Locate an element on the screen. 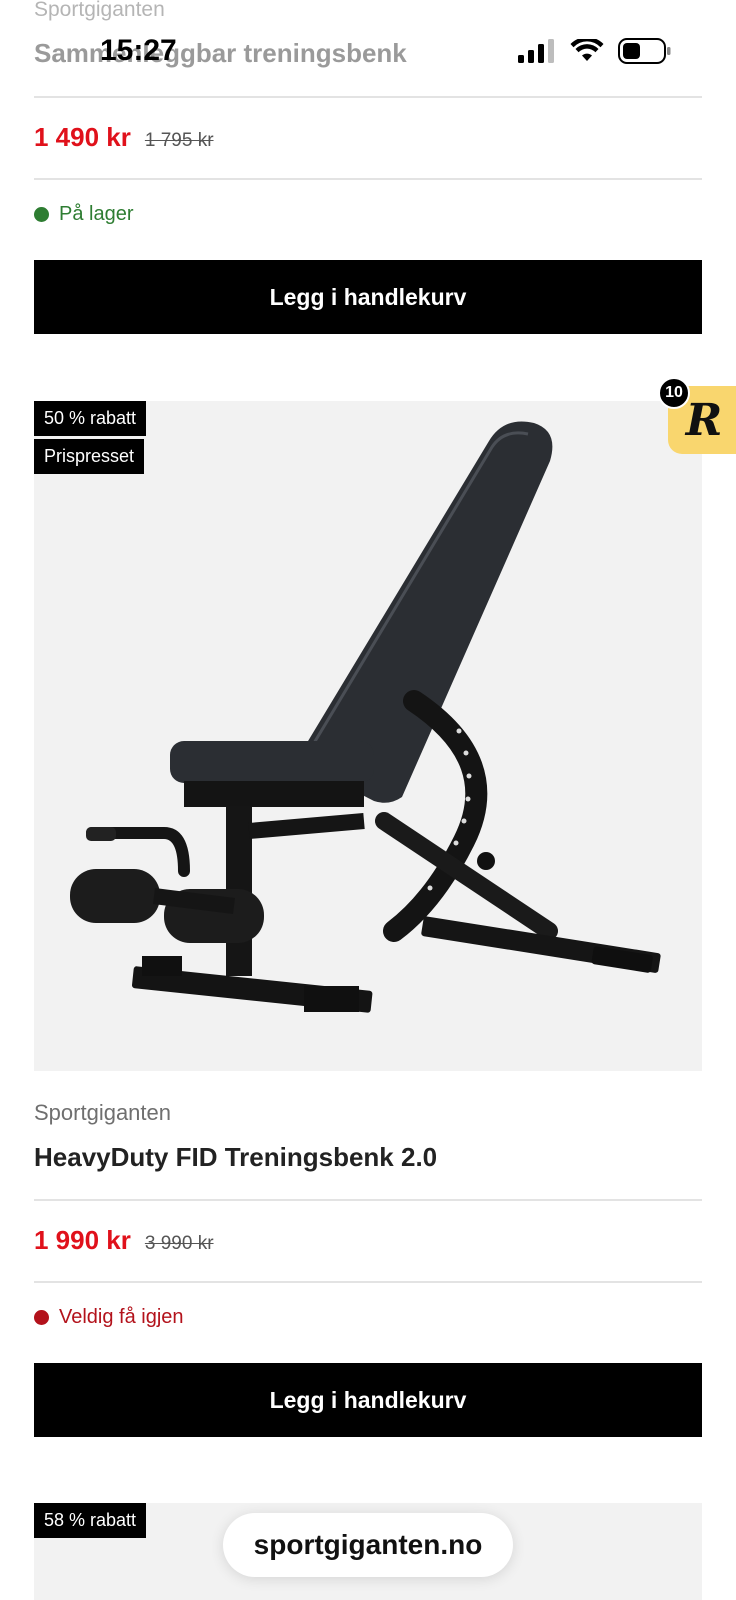 This screenshot has width=736, height=1600. rewards-count-badge: 10 is located at coordinates (674, 393).